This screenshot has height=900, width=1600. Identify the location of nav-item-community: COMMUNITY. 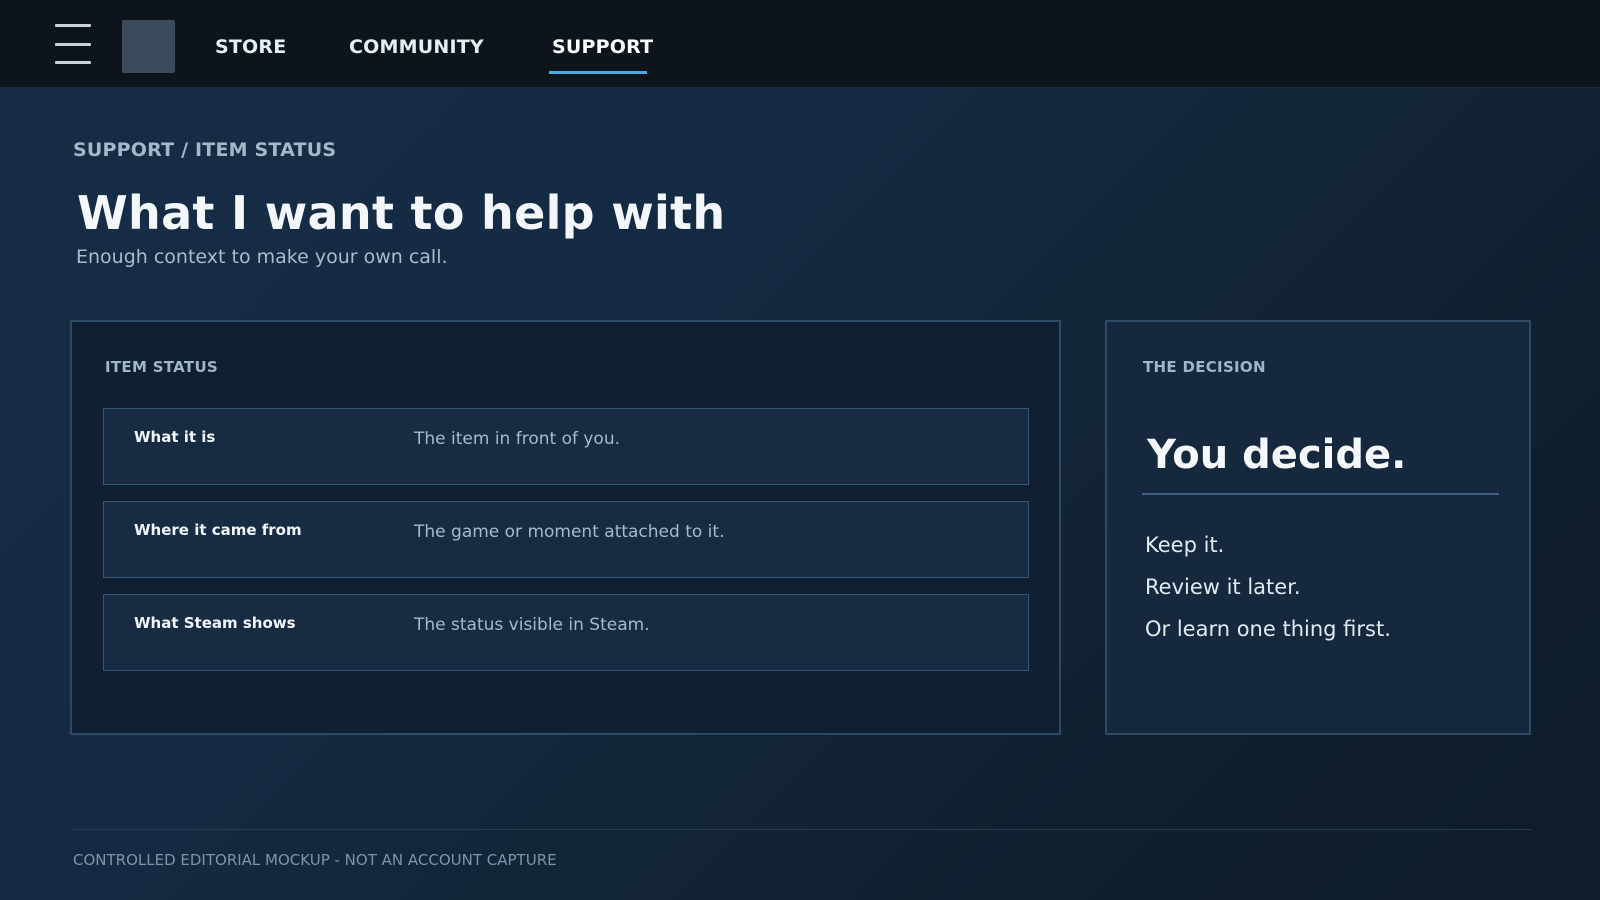
(416, 47).